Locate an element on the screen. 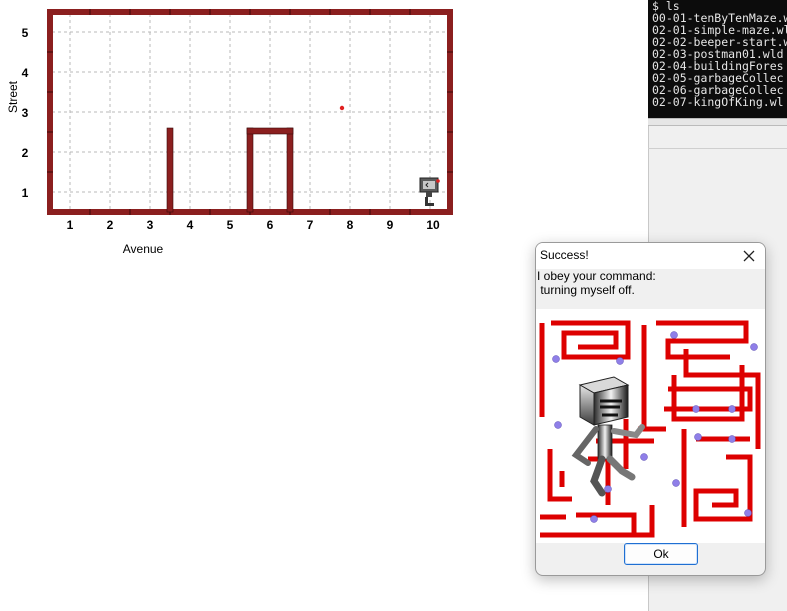 Image resolution: width=787 pixels, height=611 pixels. horizontal-scrollbar is located at coordinates (717, 122).